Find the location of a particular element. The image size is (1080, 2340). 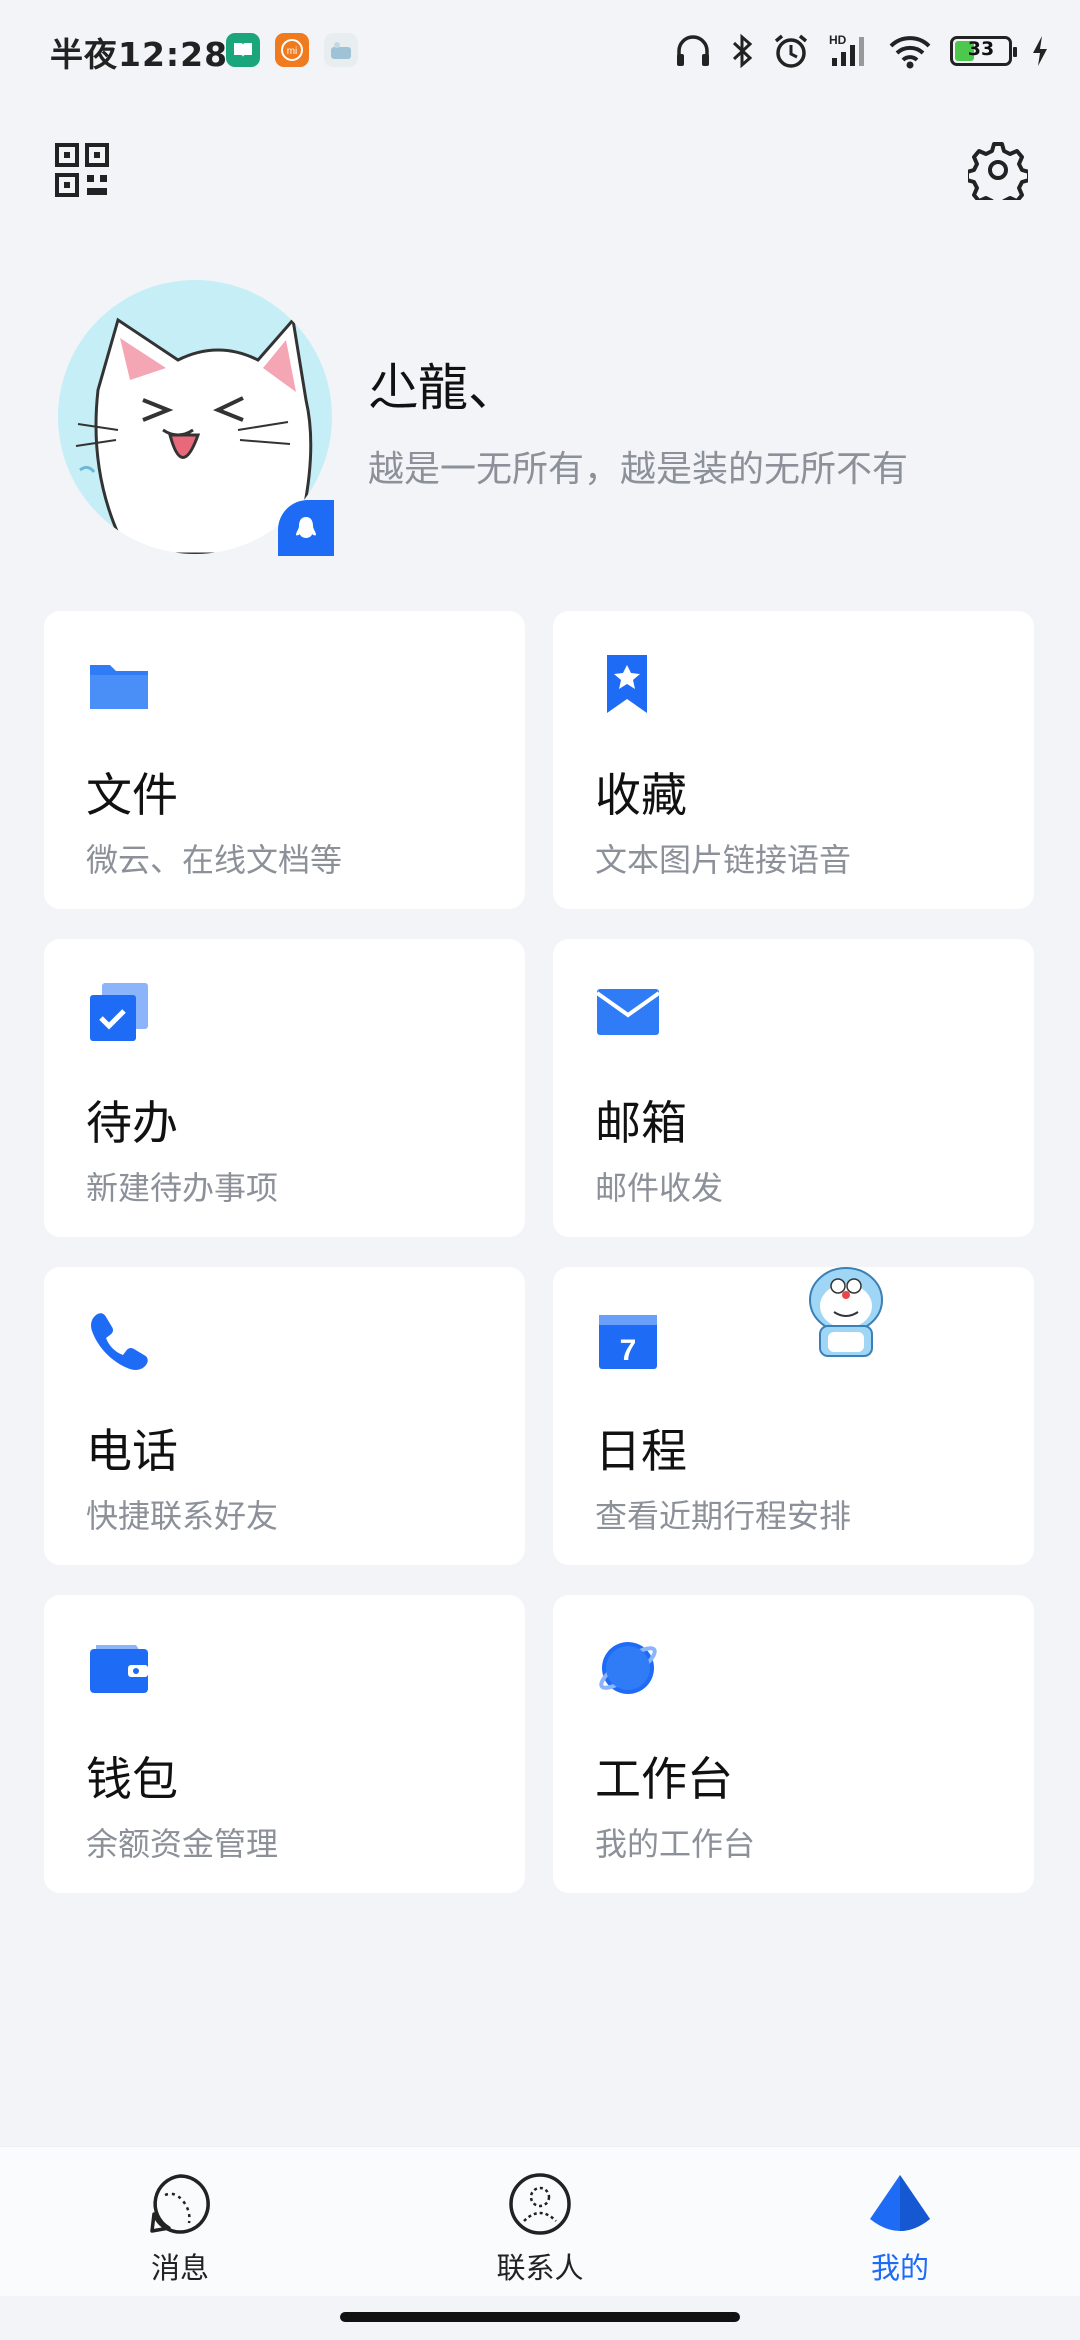

me-icon is located at coordinates (900, 2203).